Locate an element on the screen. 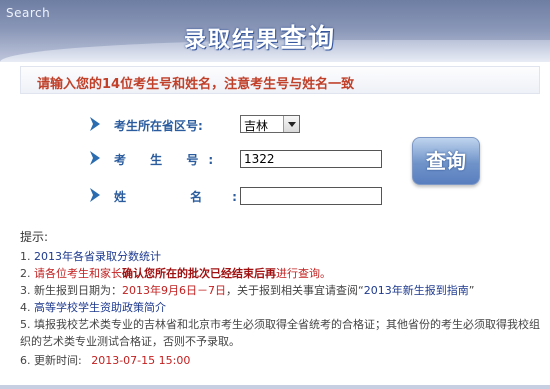 The width and height of the screenshot is (550, 389). score-stats-link: 2013年各省录取分数统计 is located at coordinates (97, 256).